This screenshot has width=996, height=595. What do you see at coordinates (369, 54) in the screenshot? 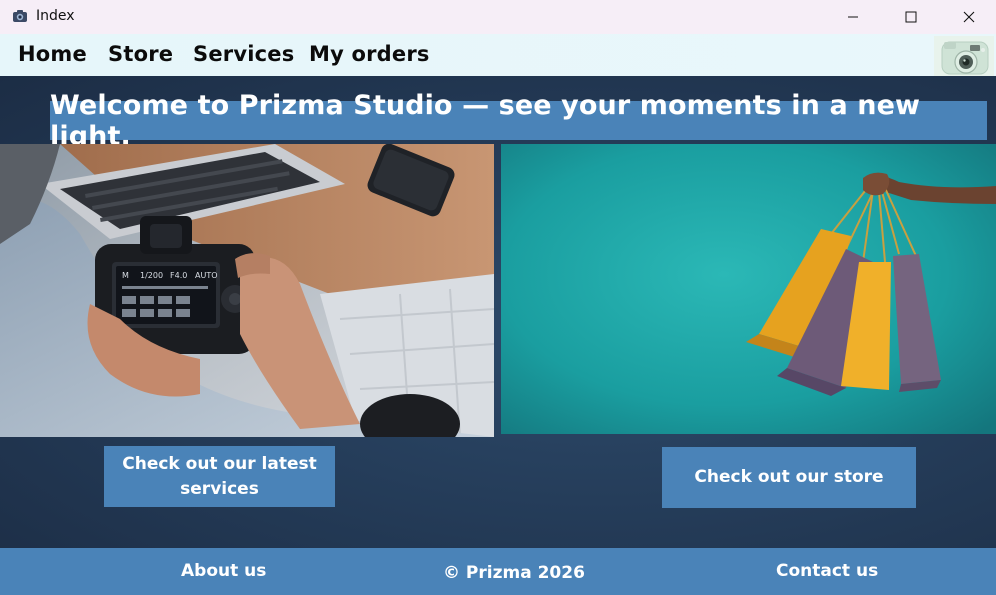
I see `menu-item-my-orders: My orders` at bounding box center [369, 54].